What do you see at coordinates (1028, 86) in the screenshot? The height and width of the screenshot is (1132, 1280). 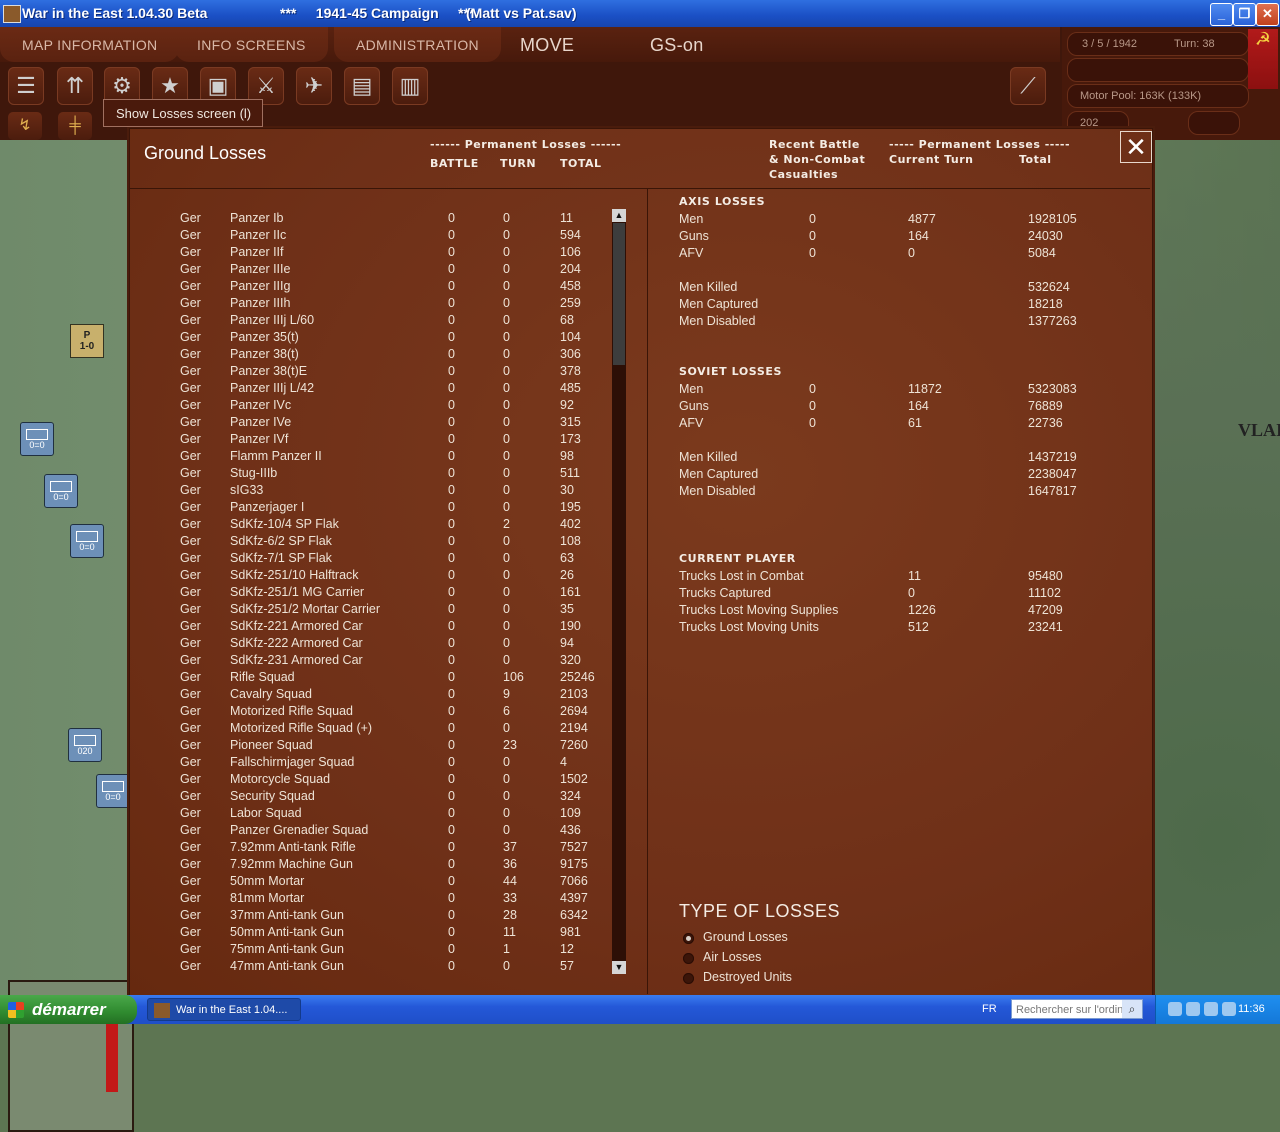 I see `pencil-icon: ⟋` at bounding box center [1028, 86].